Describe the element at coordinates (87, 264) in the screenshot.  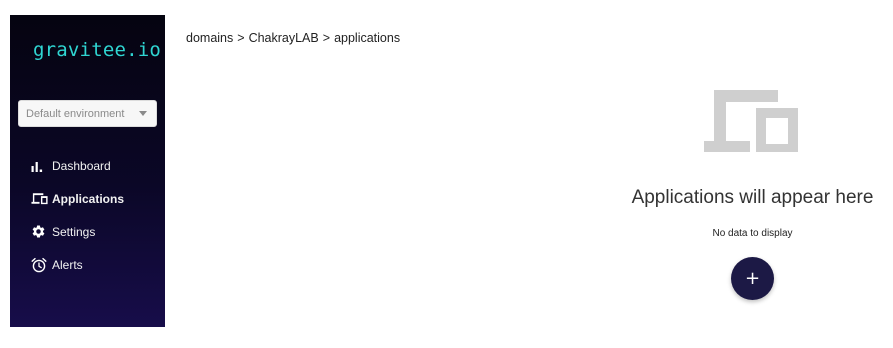
I see `sidebar-item-alerts: Alerts` at that location.